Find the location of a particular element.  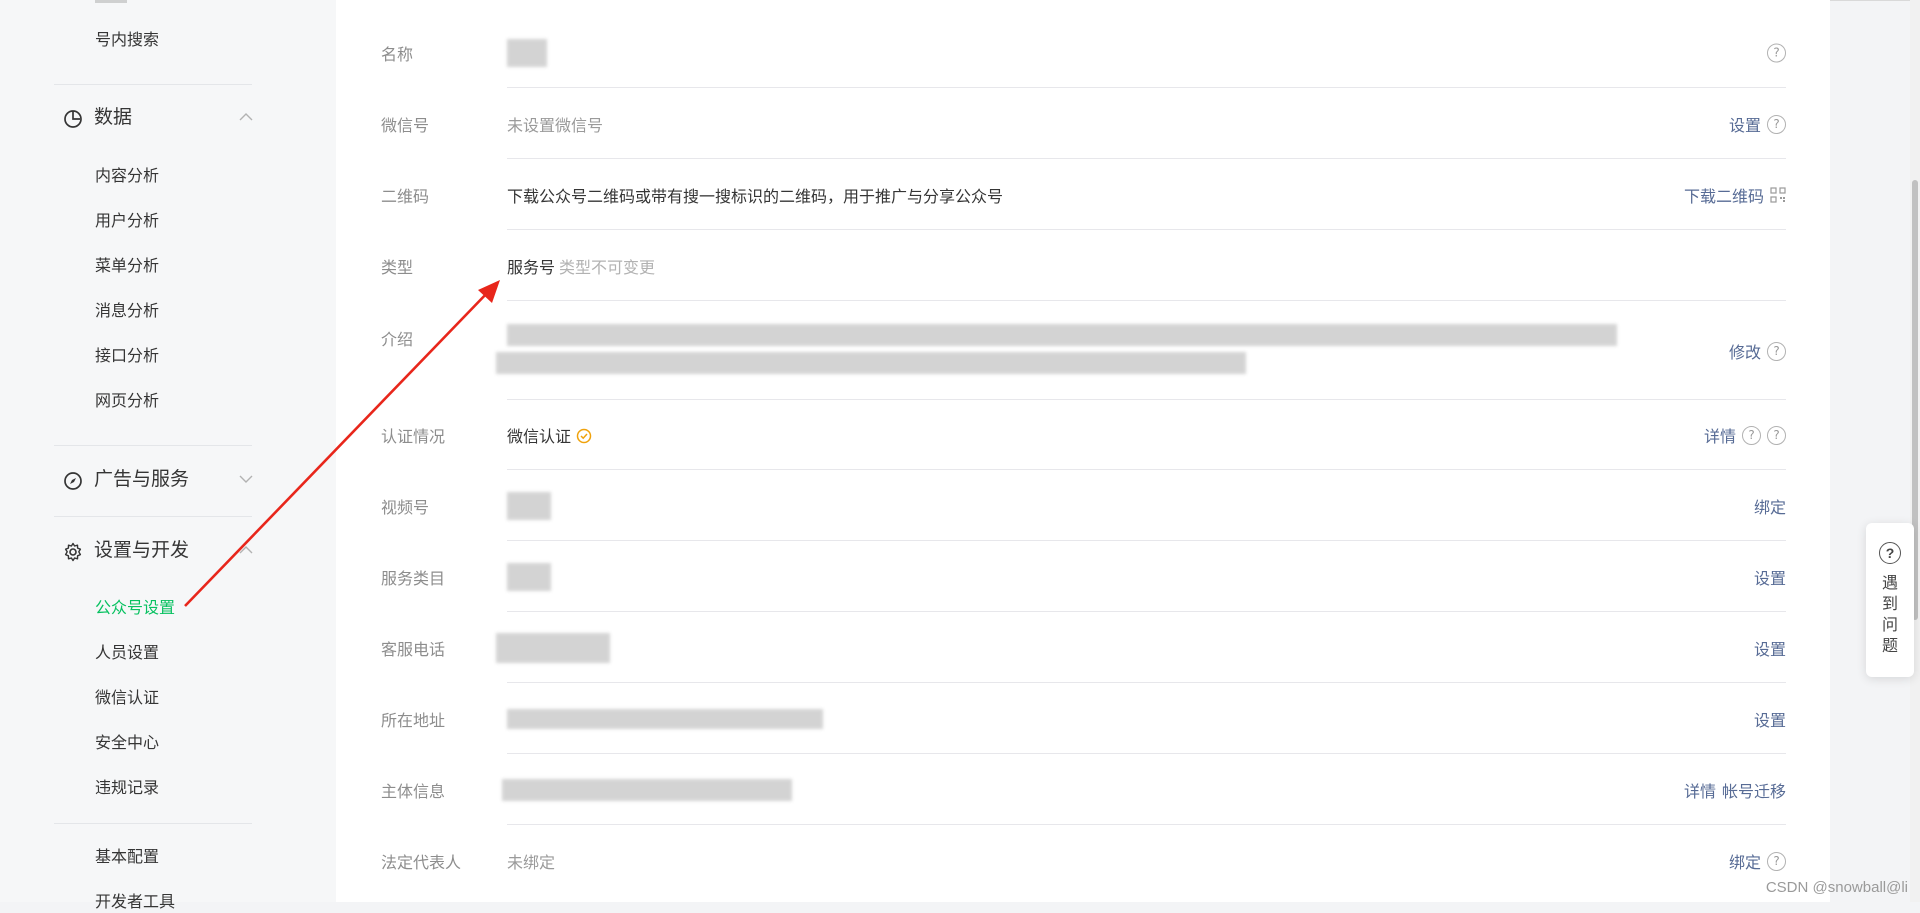

sidebar-group-settings-dev: 设置与开发 is located at coordinates (158, 551).